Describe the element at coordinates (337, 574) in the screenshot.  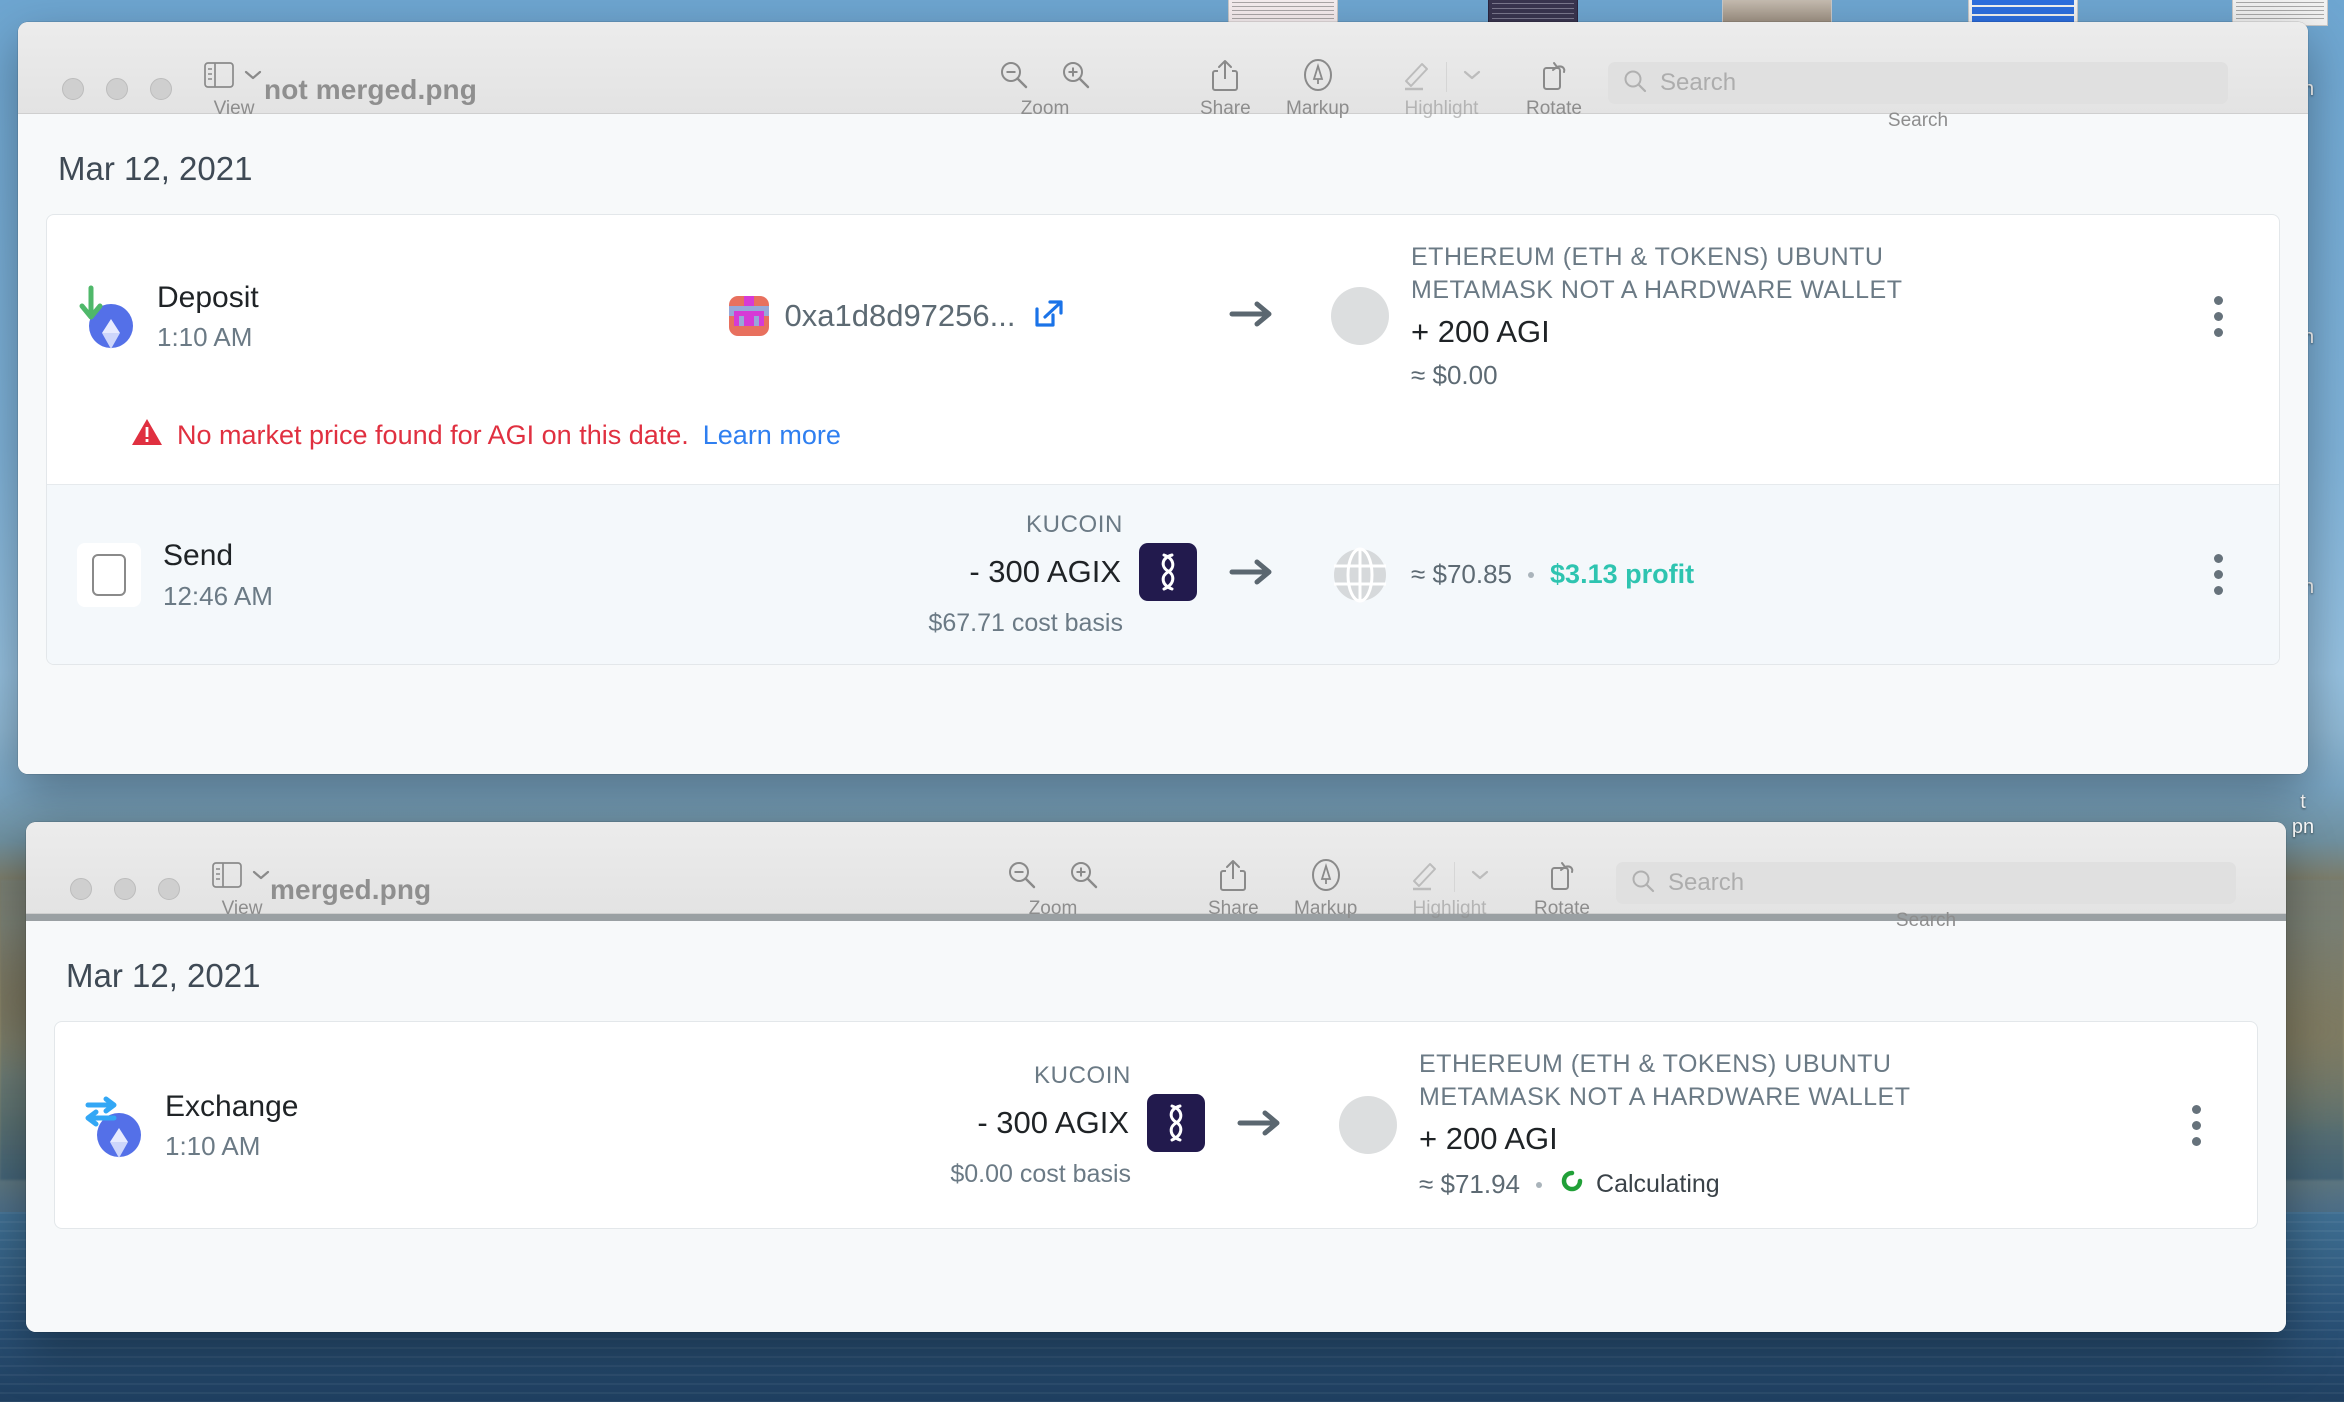
I see `transaction-left-cell: Send 12:46 AM` at that location.